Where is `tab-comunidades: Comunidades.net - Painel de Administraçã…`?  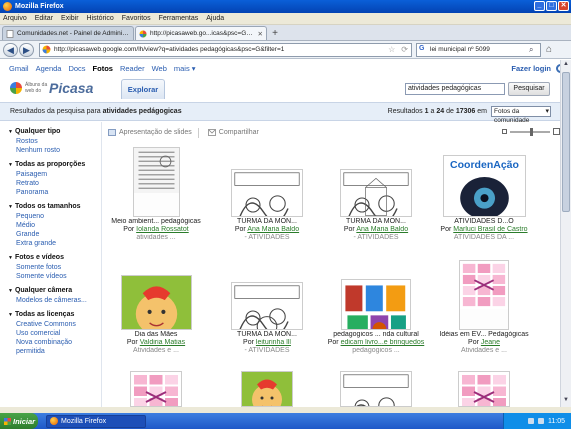
tab-comunidades: Comunidades.net - Painel de Administraçã… is located at coordinates (68, 33).